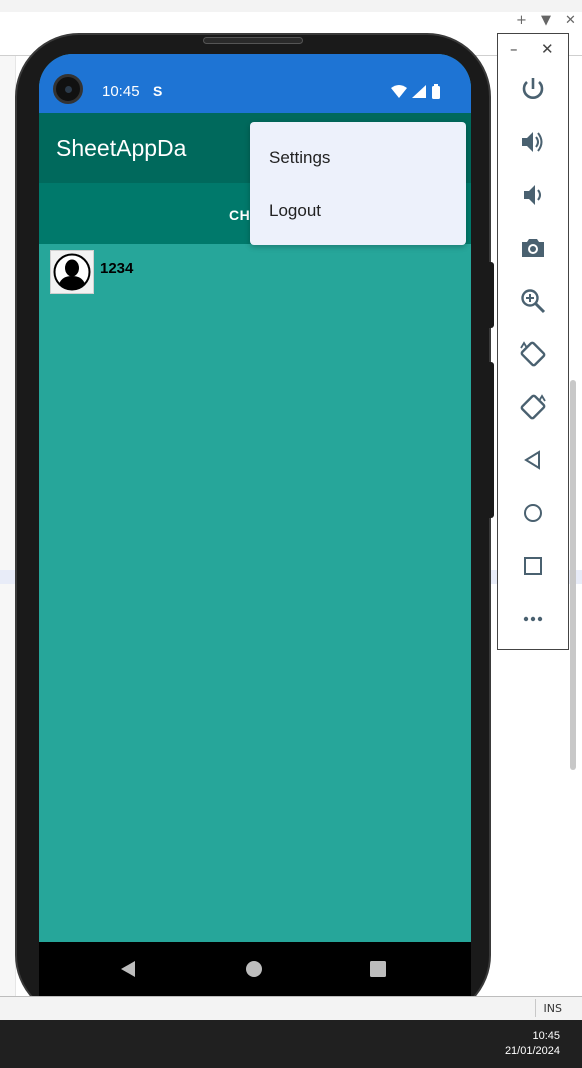 The width and height of the screenshot is (582, 1068). I want to click on navigation-bar, so click(255, 969).